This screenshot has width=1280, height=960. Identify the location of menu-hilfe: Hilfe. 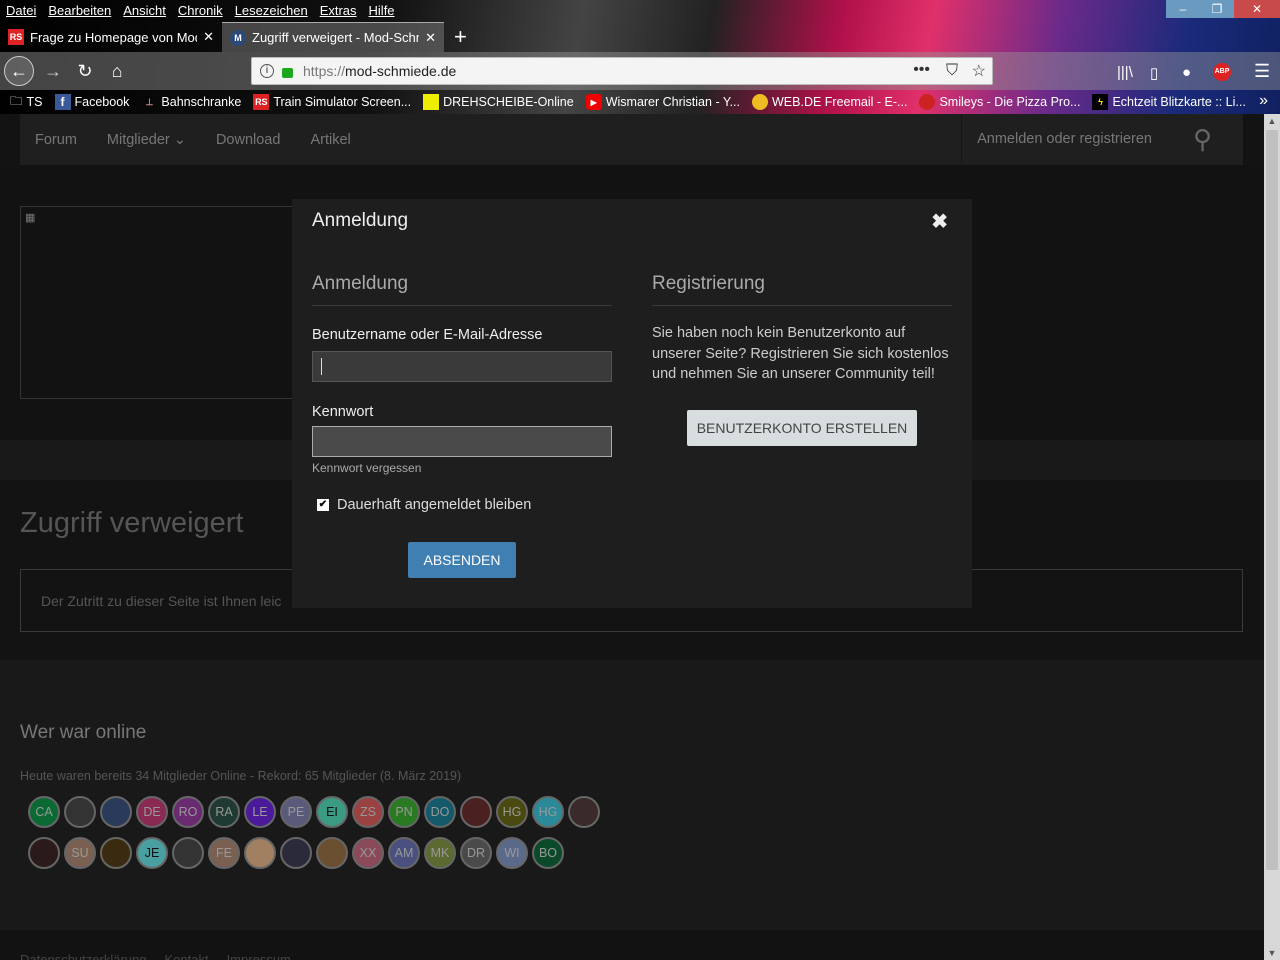
(382, 10).